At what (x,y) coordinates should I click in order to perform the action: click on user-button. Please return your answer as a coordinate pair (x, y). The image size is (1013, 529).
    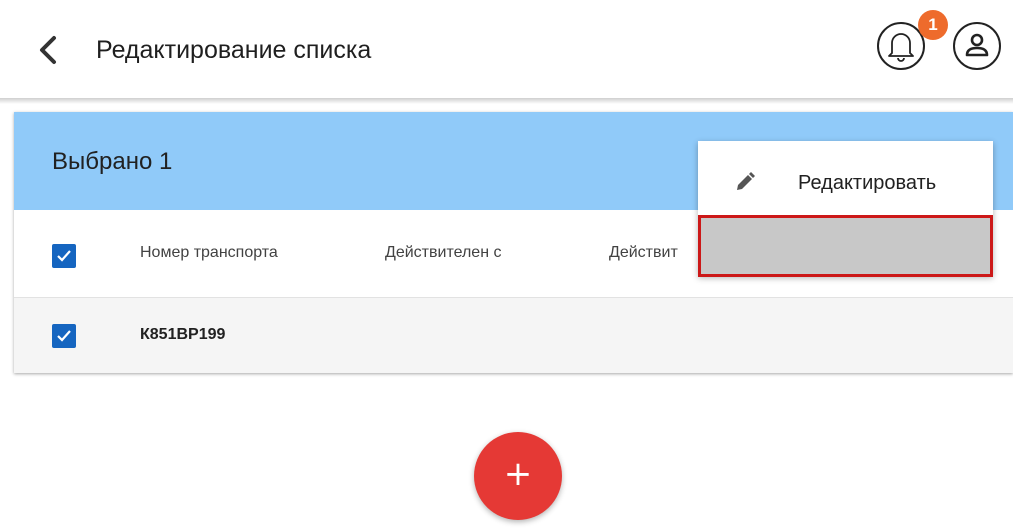
    Looking at the image, I should click on (977, 46).